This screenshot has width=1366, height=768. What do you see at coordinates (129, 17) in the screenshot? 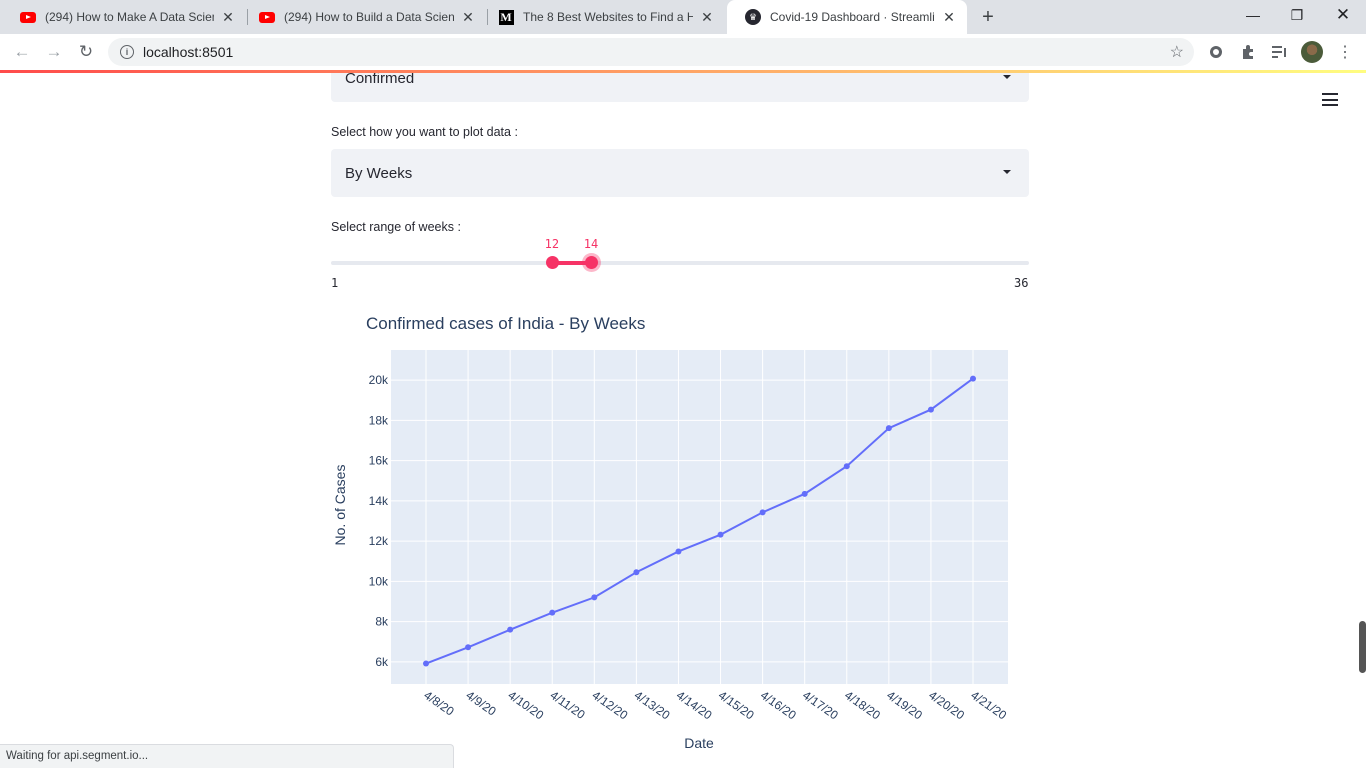
I see `tab-title: (294) How to Make A Data Science` at bounding box center [129, 17].